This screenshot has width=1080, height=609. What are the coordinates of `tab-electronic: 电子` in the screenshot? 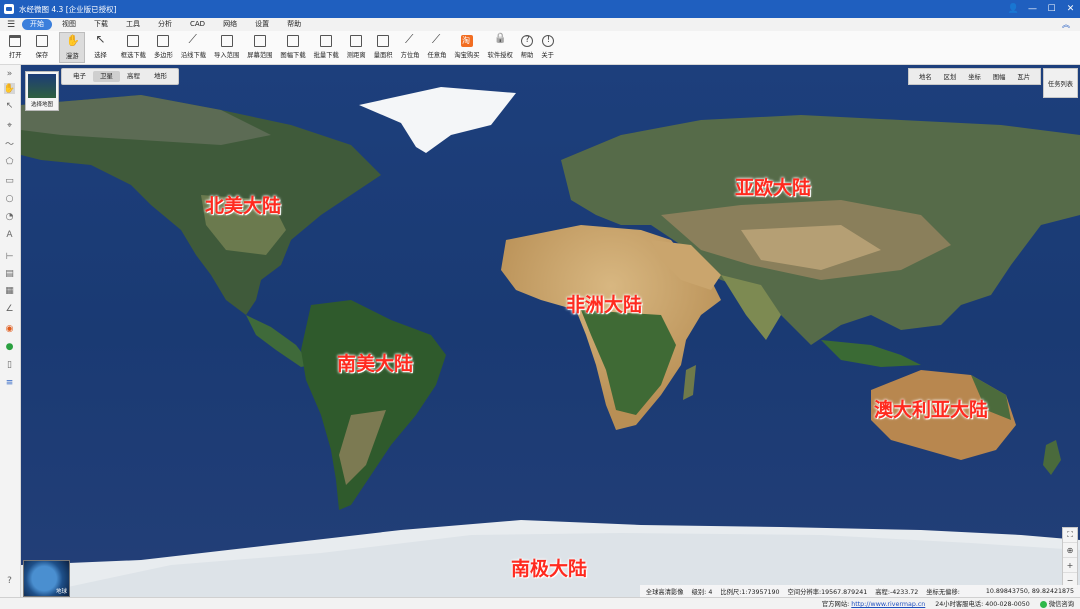 It's located at (79, 76).